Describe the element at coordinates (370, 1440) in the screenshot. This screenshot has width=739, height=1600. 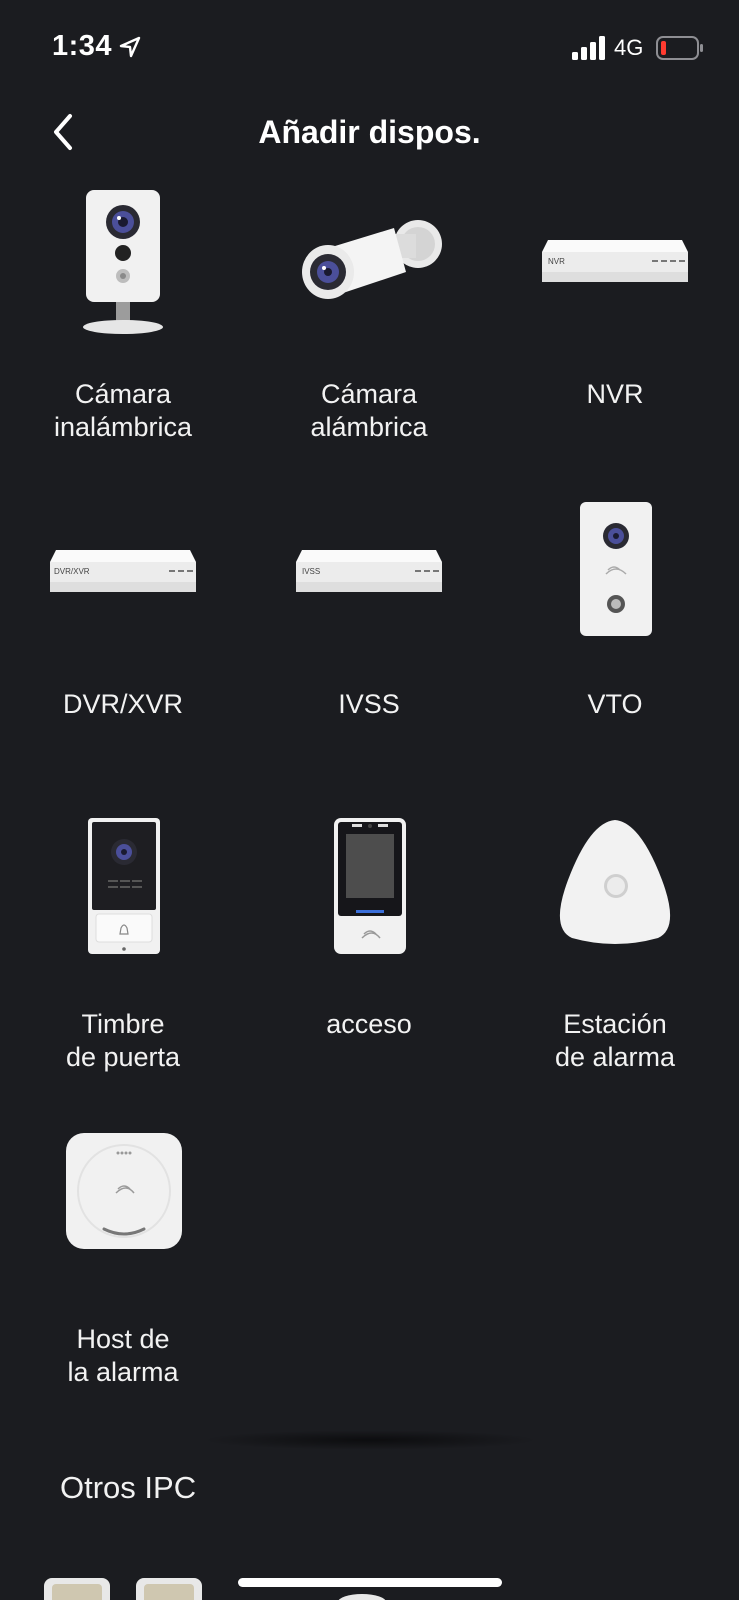
I see `section-divider` at that location.